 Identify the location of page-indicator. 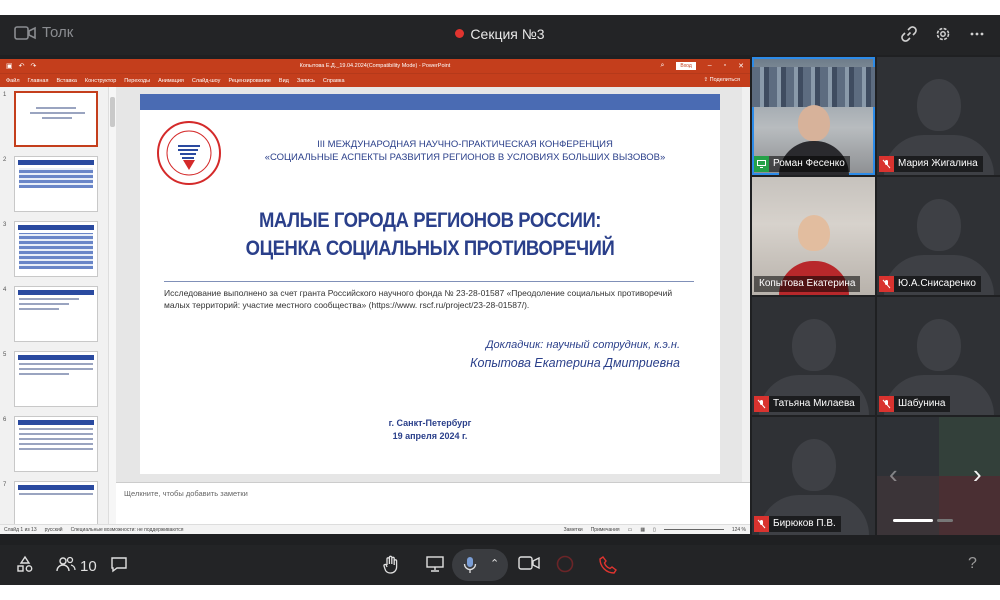
(923, 520).